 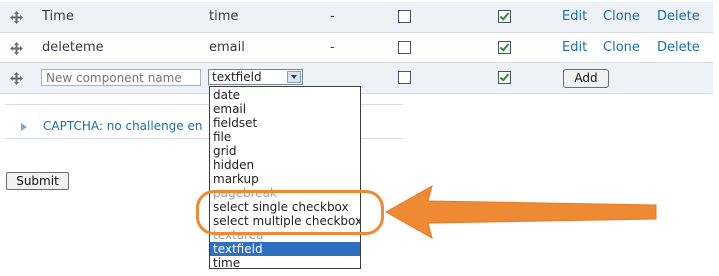 What do you see at coordinates (121, 77) in the screenshot?
I see `new-component-name-input` at bounding box center [121, 77].